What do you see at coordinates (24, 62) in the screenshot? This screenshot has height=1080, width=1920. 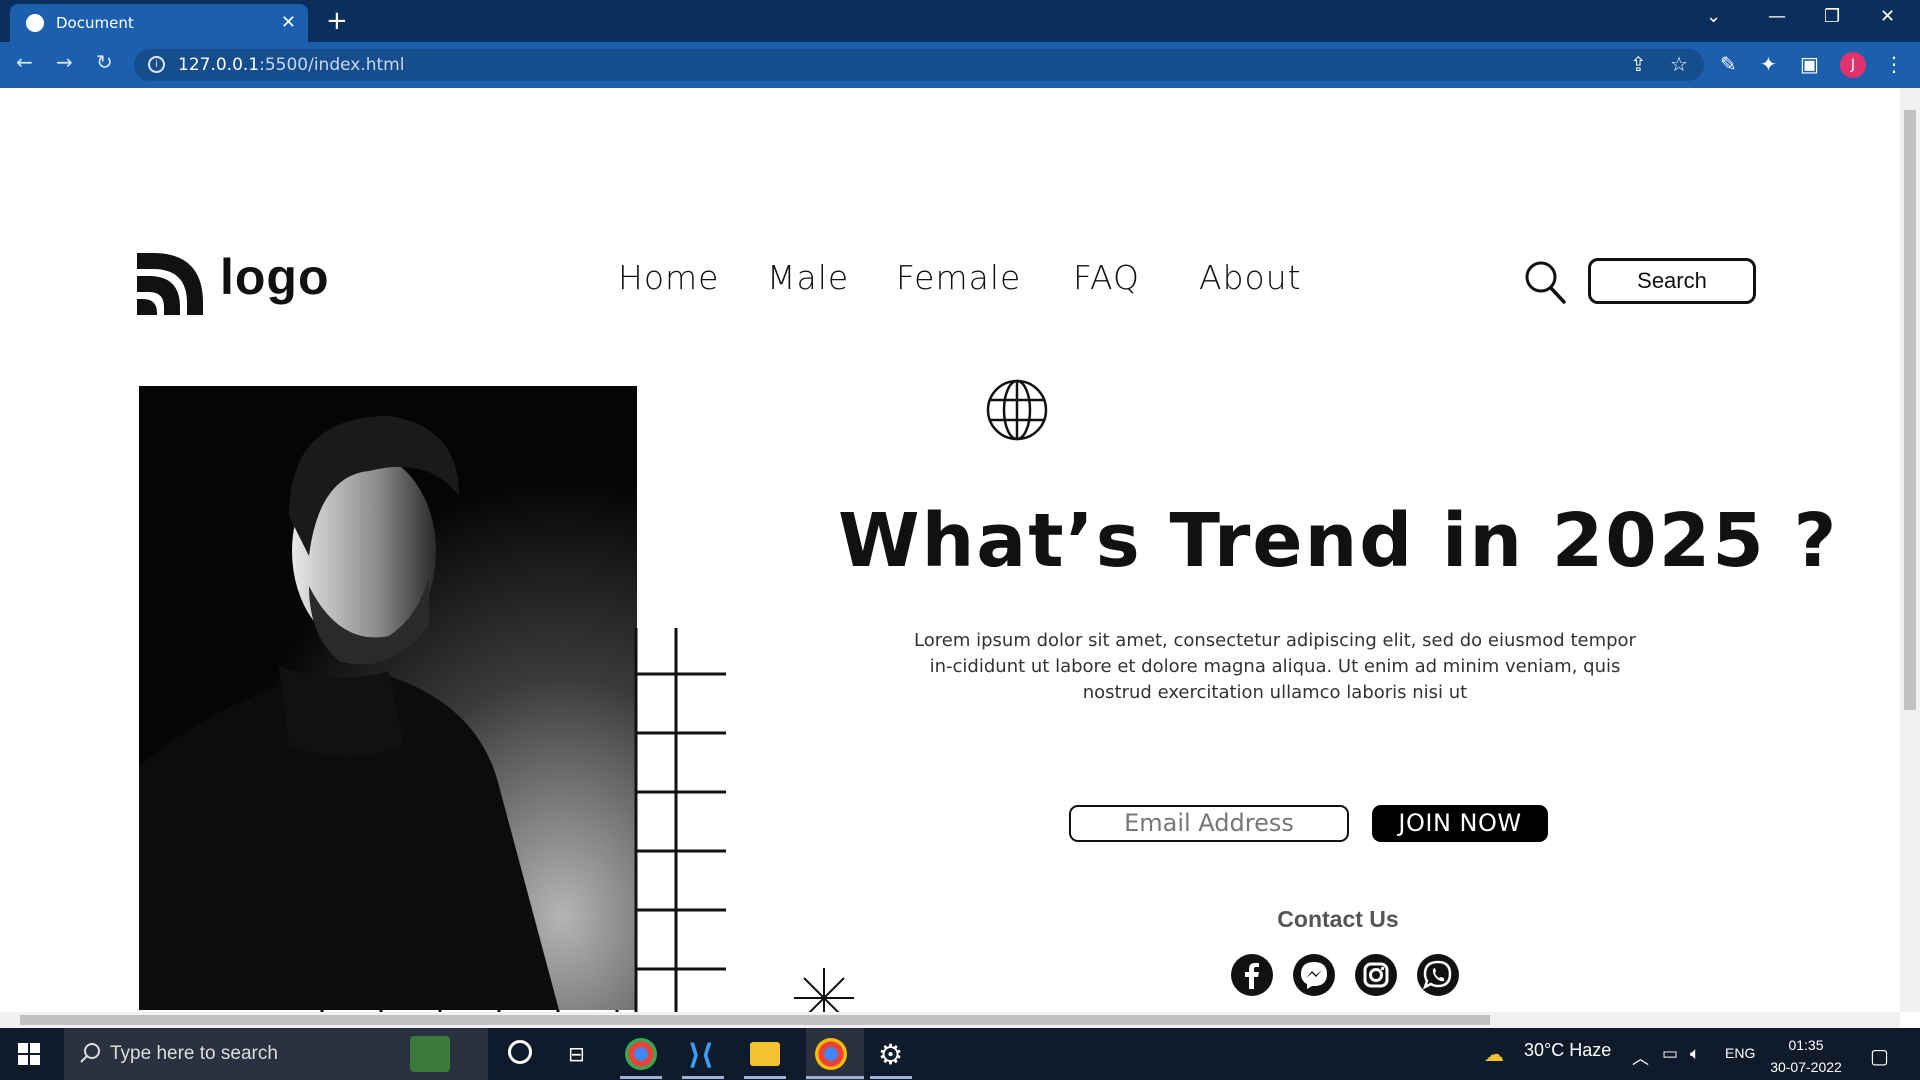 I see `back-icon: ←` at bounding box center [24, 62].